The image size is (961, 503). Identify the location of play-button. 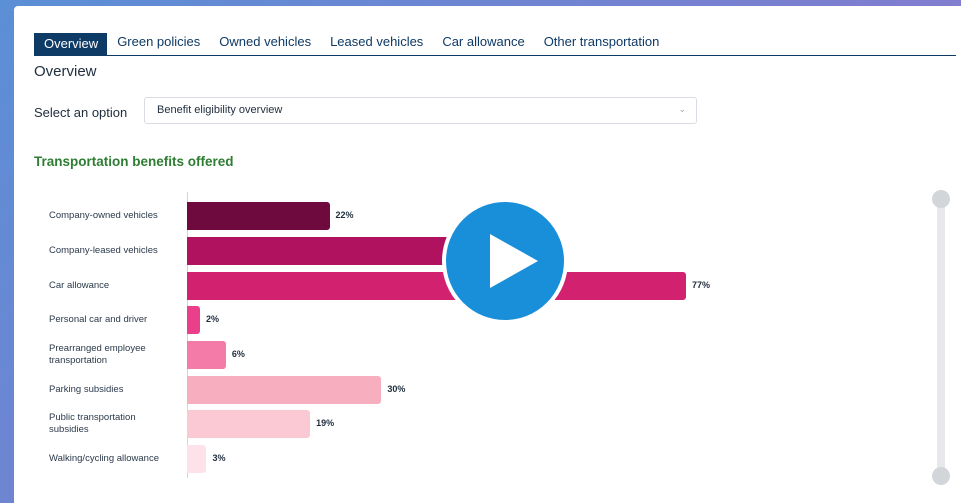
(505, 261).